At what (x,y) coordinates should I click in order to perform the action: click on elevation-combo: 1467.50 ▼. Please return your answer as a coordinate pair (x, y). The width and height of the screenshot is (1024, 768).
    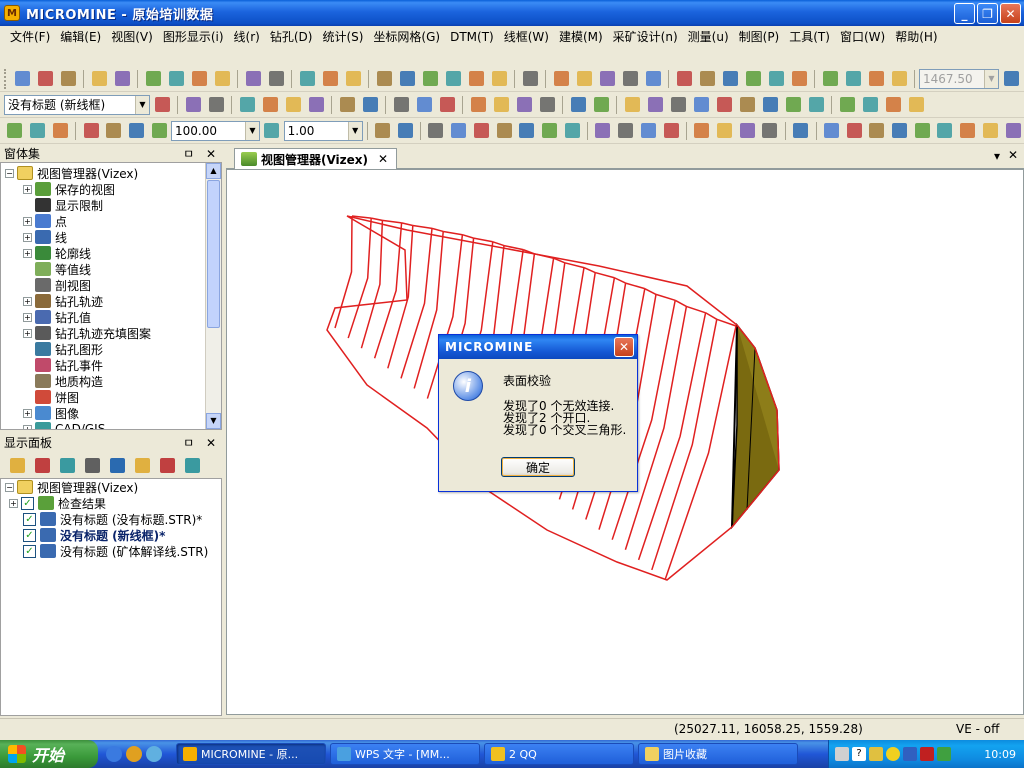
    Looking at the image, I should click on (959, 78).